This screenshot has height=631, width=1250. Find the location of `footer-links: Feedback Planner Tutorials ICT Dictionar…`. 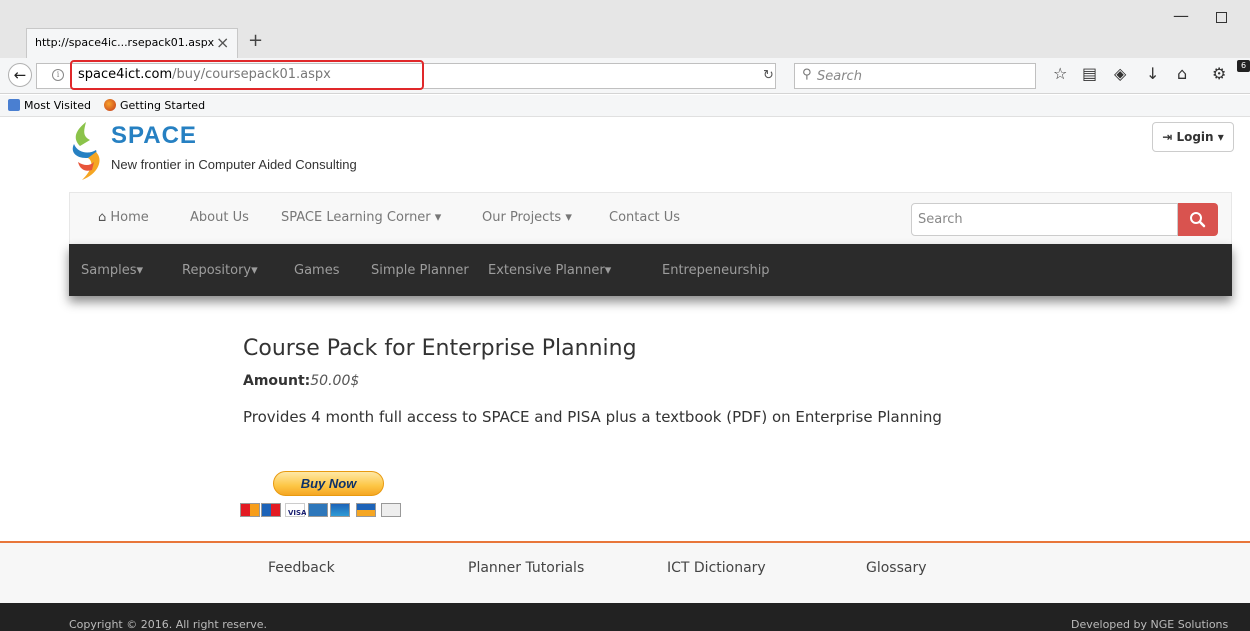

footer-links: Feedback Planner Tutorials ICT Dictionar… is located at coordinates (625, 573).